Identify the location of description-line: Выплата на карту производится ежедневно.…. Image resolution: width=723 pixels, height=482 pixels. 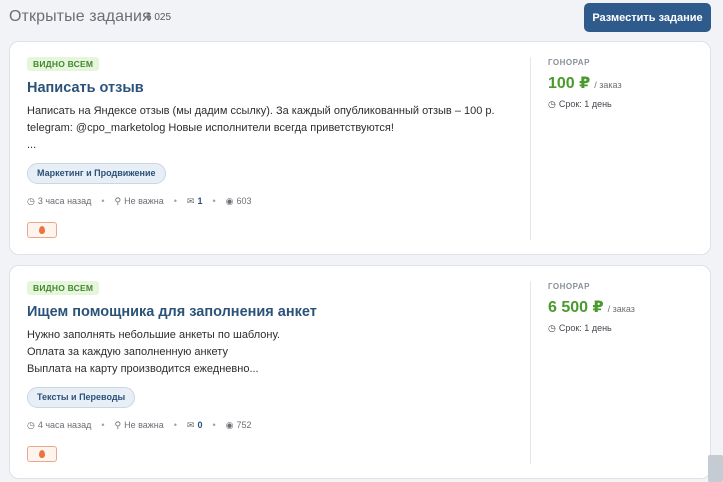
(143, 369).